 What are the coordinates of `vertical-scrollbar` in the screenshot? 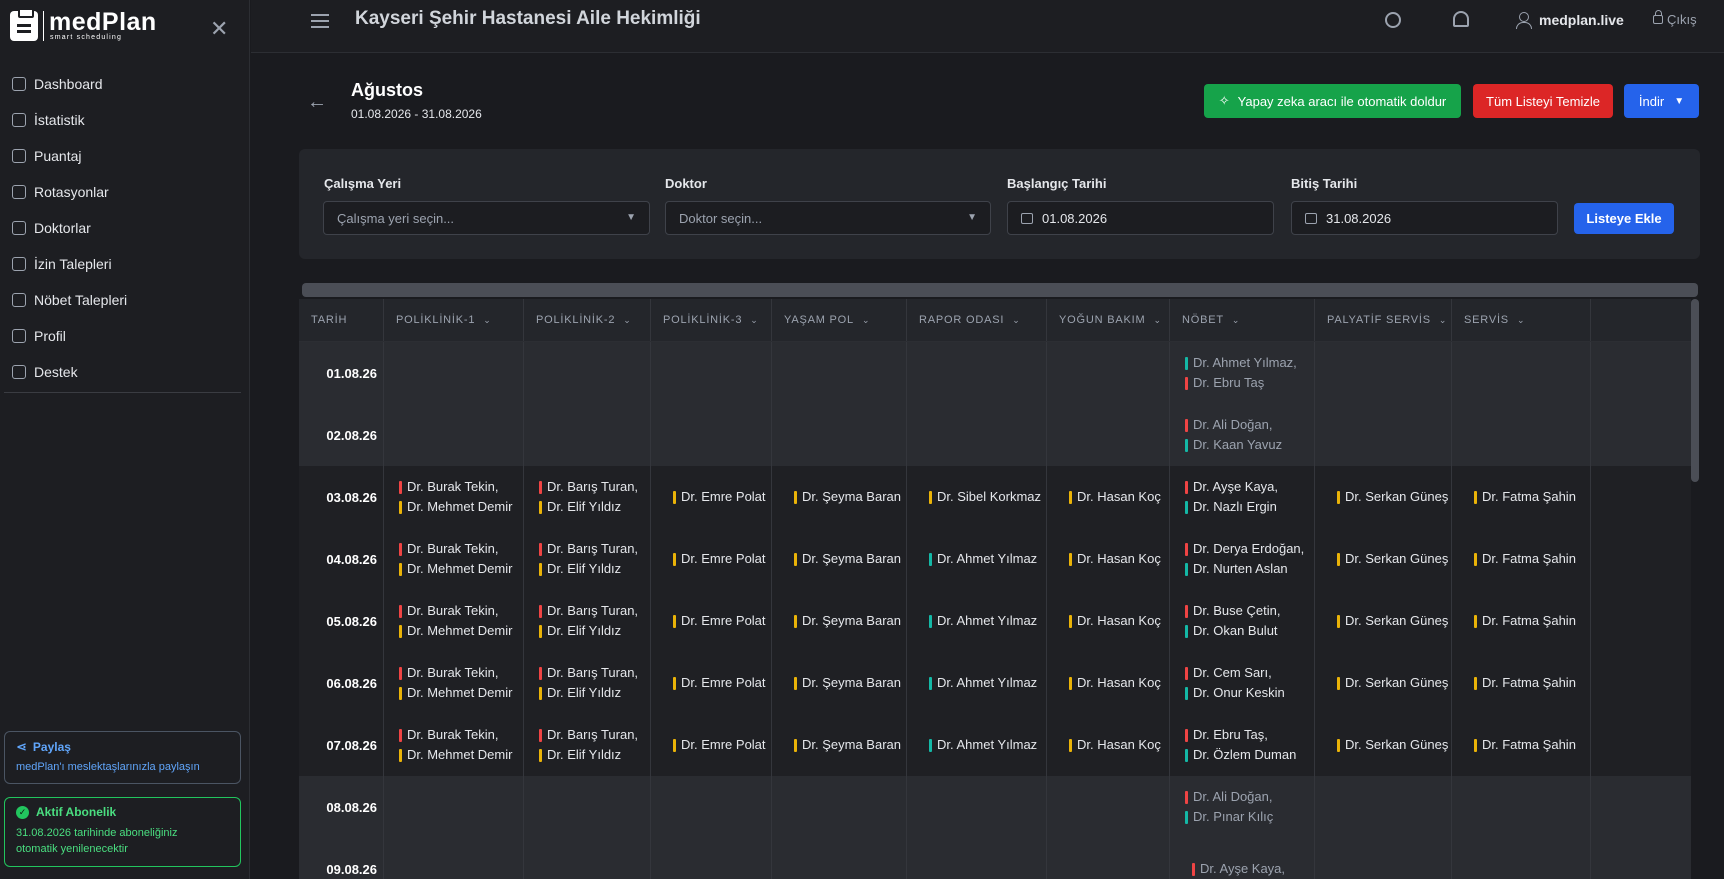 It's located at (1695, 390).